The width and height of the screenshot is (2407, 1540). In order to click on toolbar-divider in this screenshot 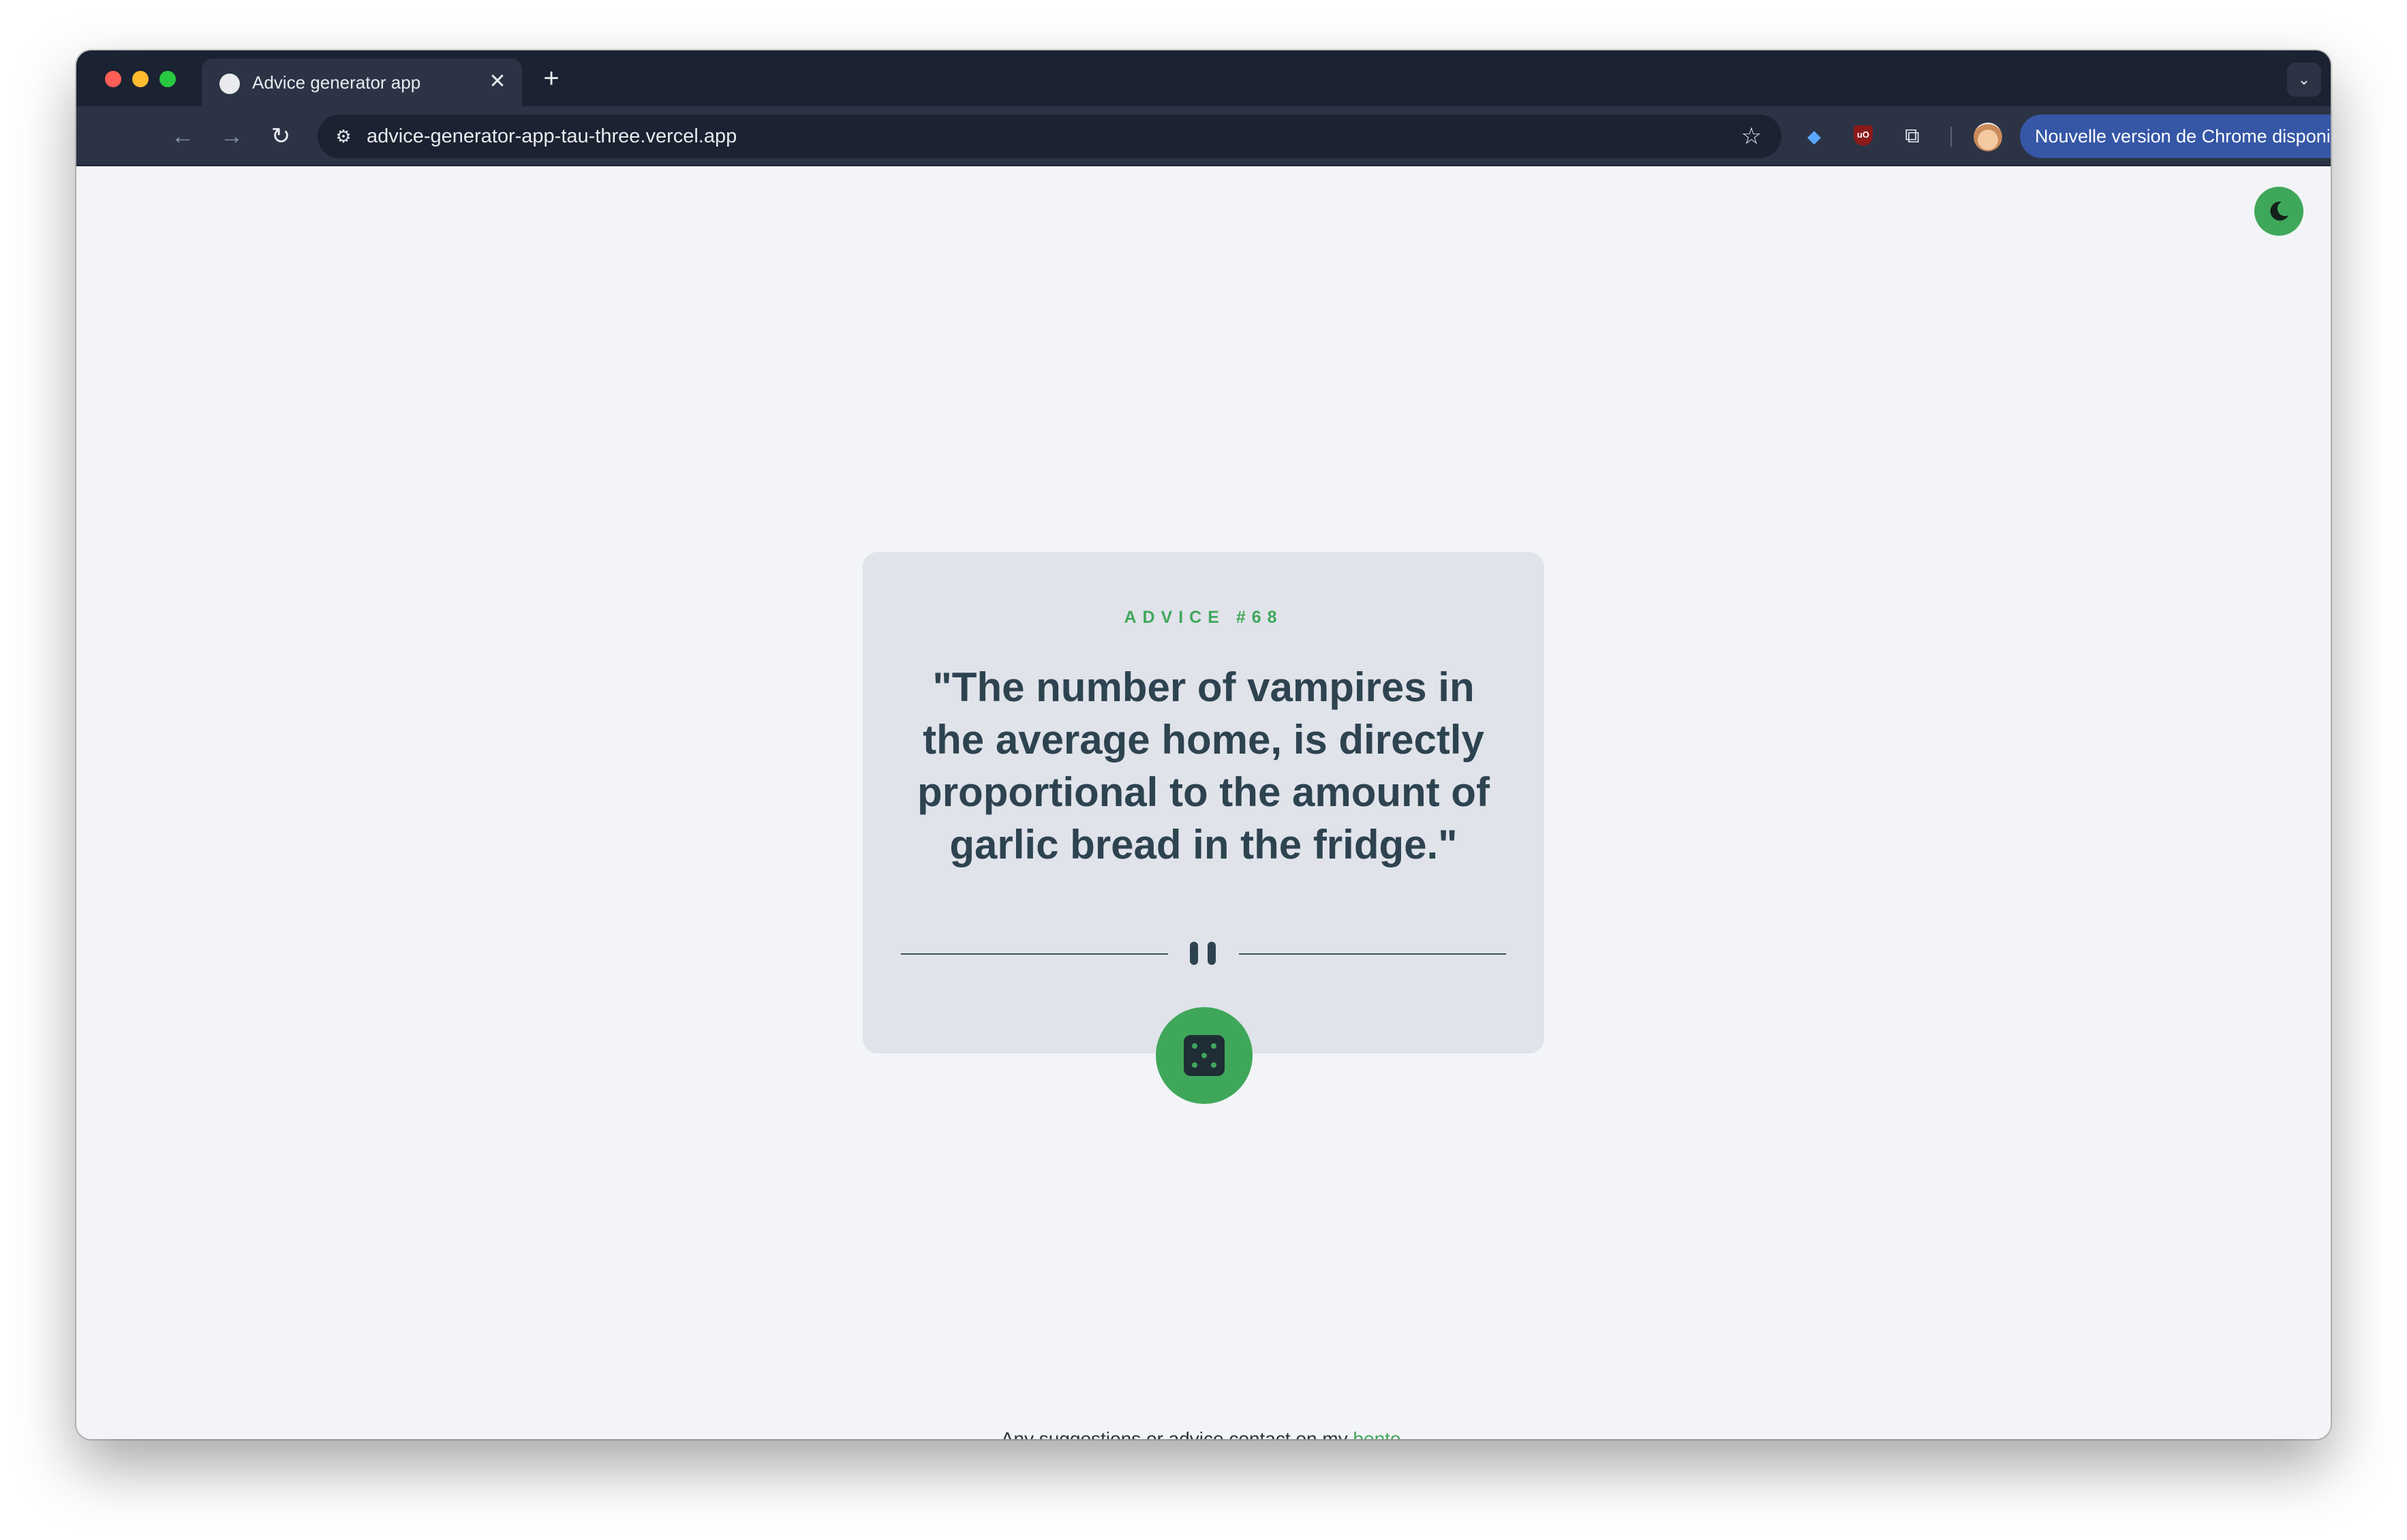, I will do `click(1951, 137)`.